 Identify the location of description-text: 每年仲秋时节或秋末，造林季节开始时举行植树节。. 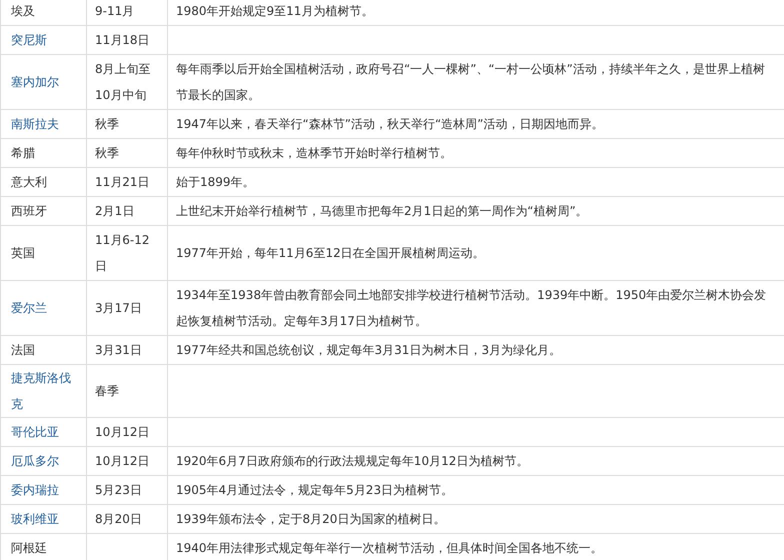
(314, 153).